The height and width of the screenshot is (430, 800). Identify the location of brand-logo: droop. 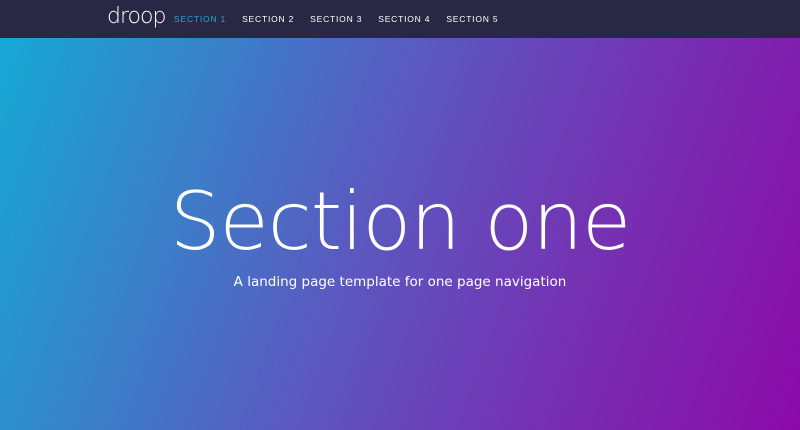
(136, 17).